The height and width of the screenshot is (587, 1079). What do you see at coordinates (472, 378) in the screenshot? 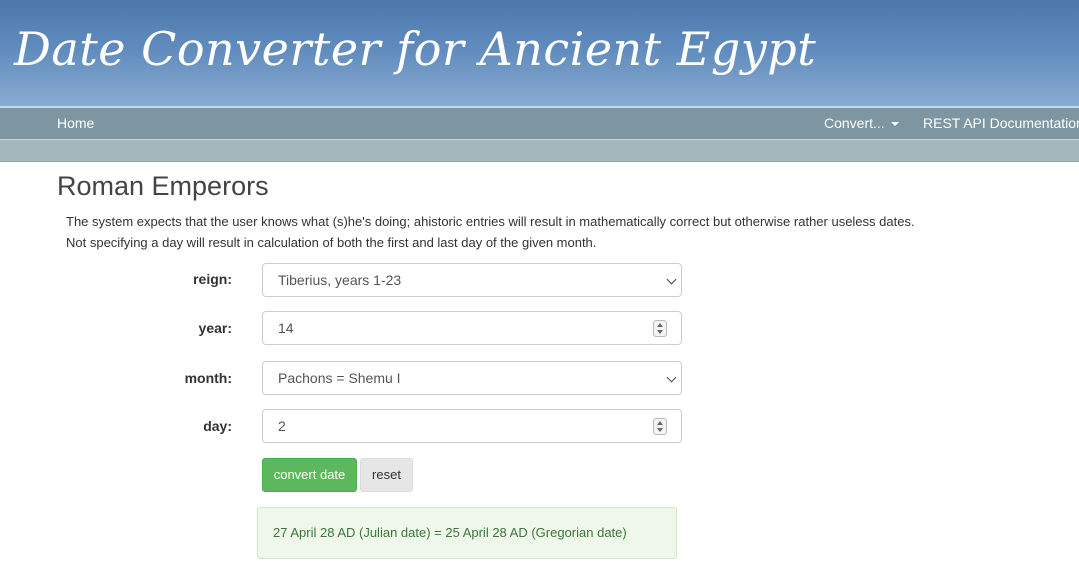
I see `month-select: Pachons = Shemu I` at bounding box center [472, 378].